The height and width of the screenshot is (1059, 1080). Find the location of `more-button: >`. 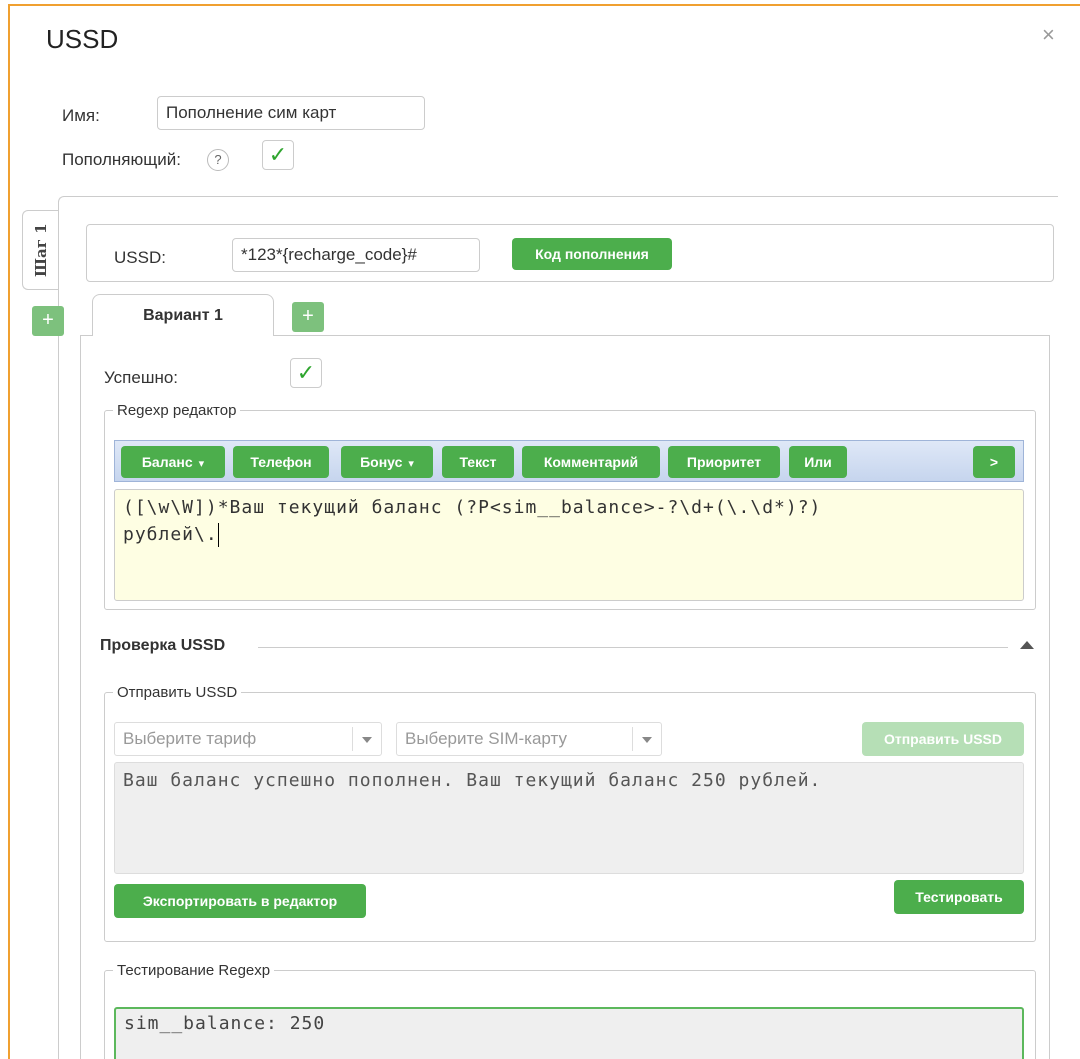

more-button: > is located at coordinates (994, 462).